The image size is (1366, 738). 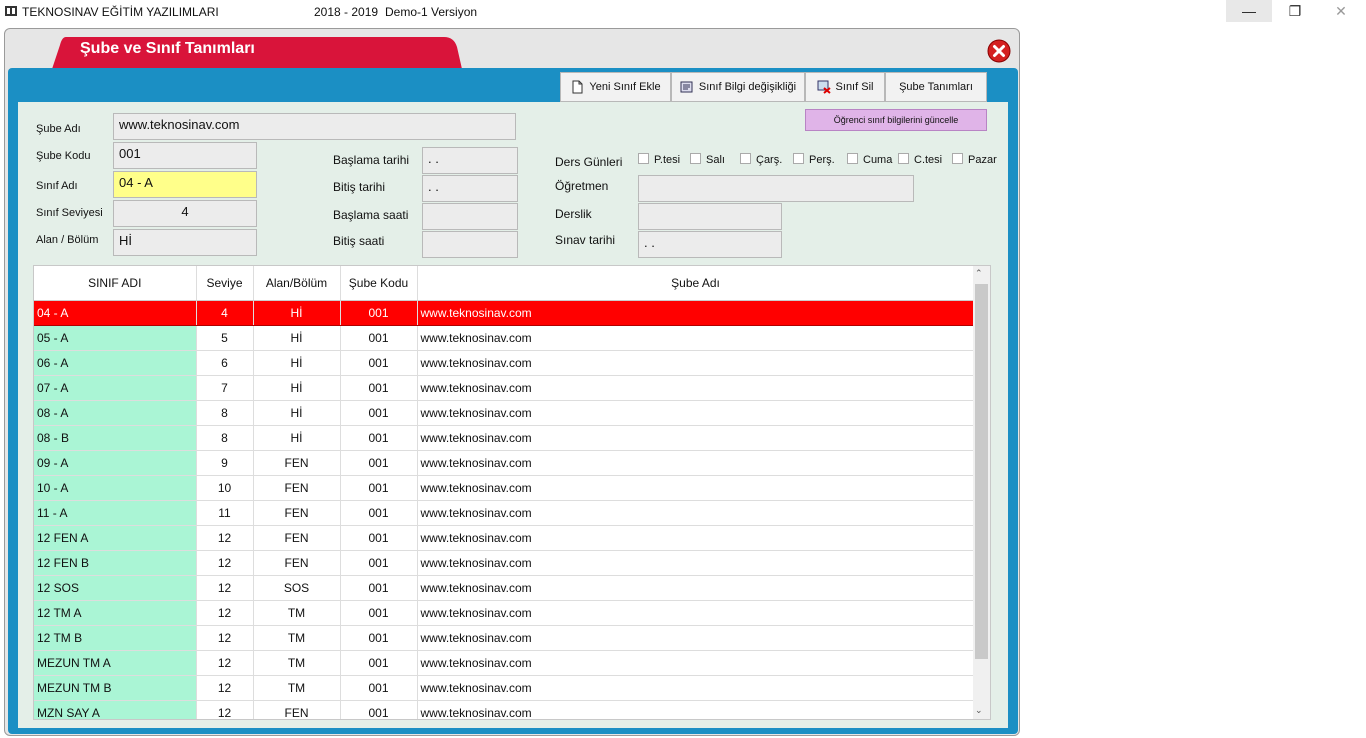 What do you see at coordinates (845, 87) in the screenshot?
I see `delete-class-button: Sınıf Sil` at bounding box center [845, 87].